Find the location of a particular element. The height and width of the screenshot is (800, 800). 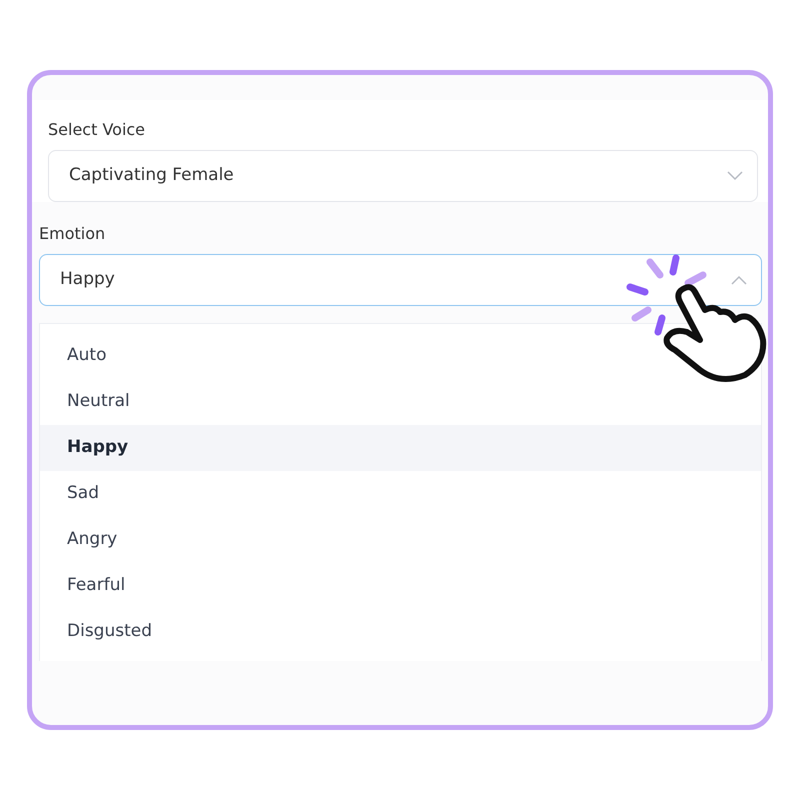

emotion-dropdown: Happy is located at coordinates (400, 280).